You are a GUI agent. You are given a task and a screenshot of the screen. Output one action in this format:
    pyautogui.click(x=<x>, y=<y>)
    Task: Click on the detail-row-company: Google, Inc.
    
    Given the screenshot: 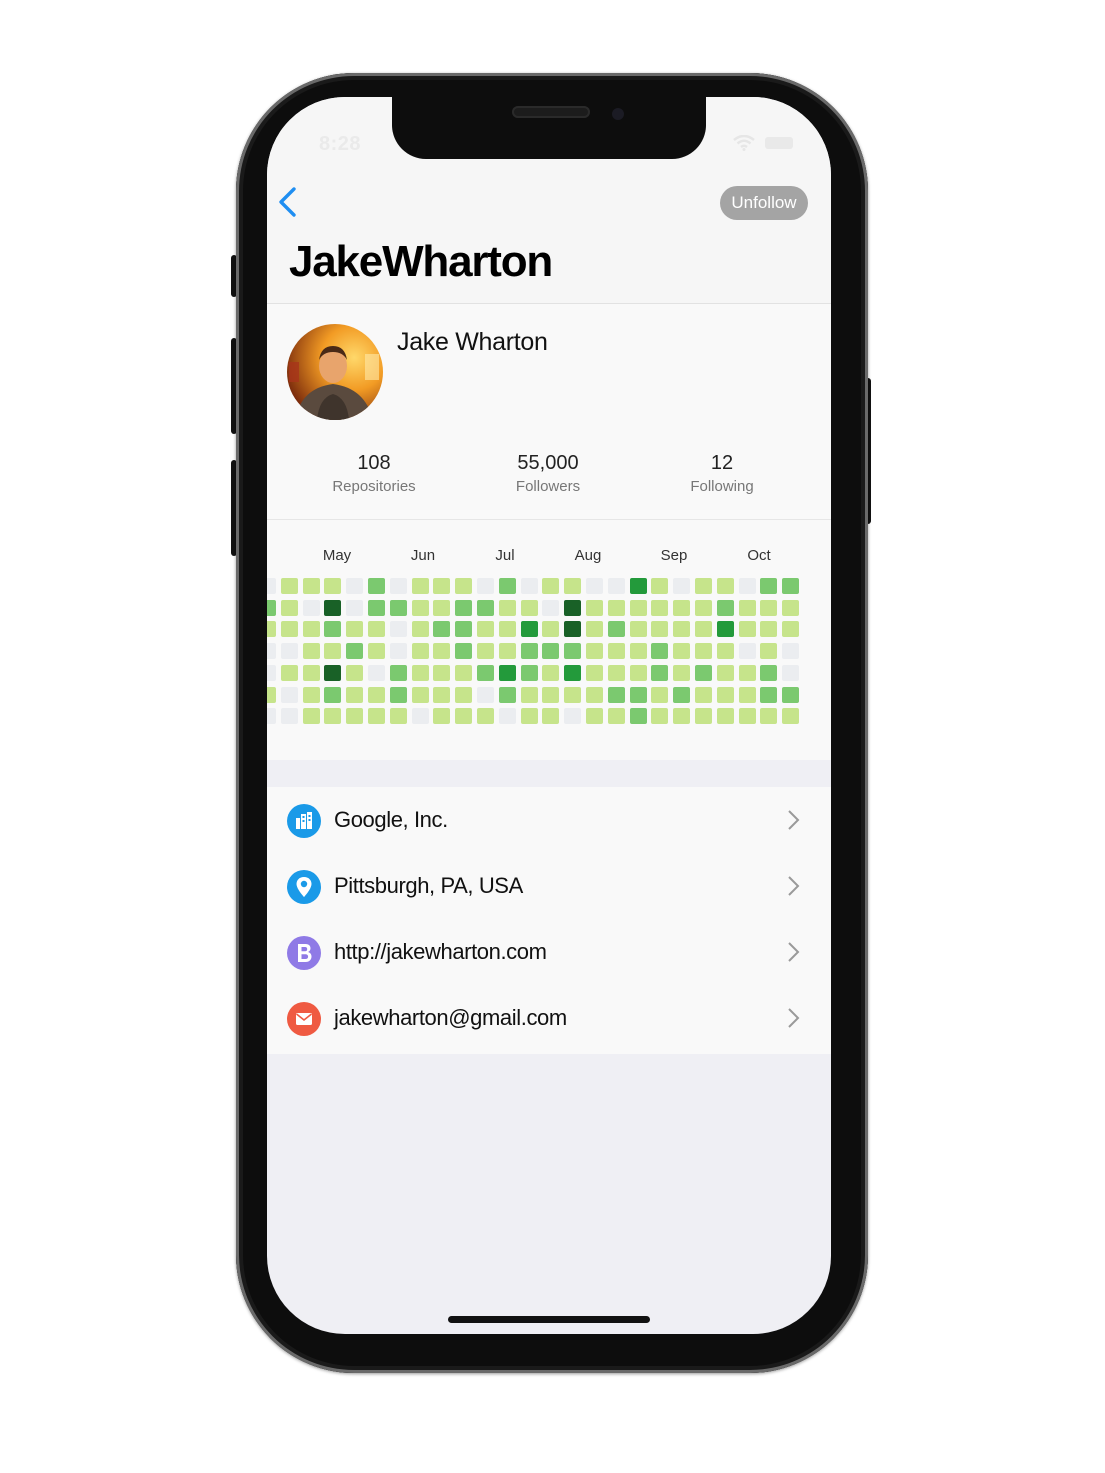 What is the action you would take?
    pyautogui.click(x=549, y=820)
    